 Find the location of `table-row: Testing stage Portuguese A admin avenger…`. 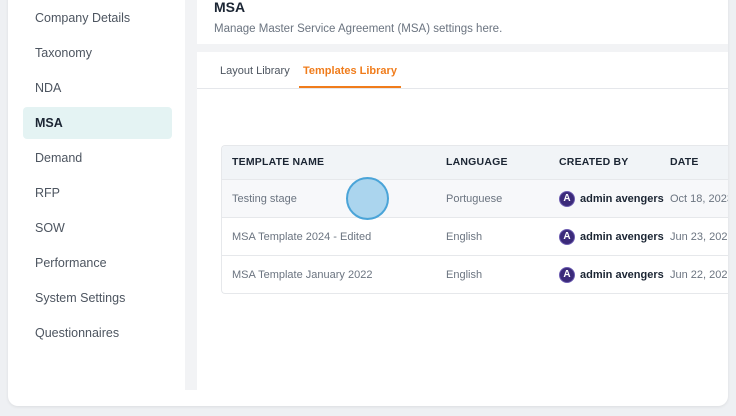

table-row: Testing stage Portuguese A admin avenger… is located at coordinates (475, 198).